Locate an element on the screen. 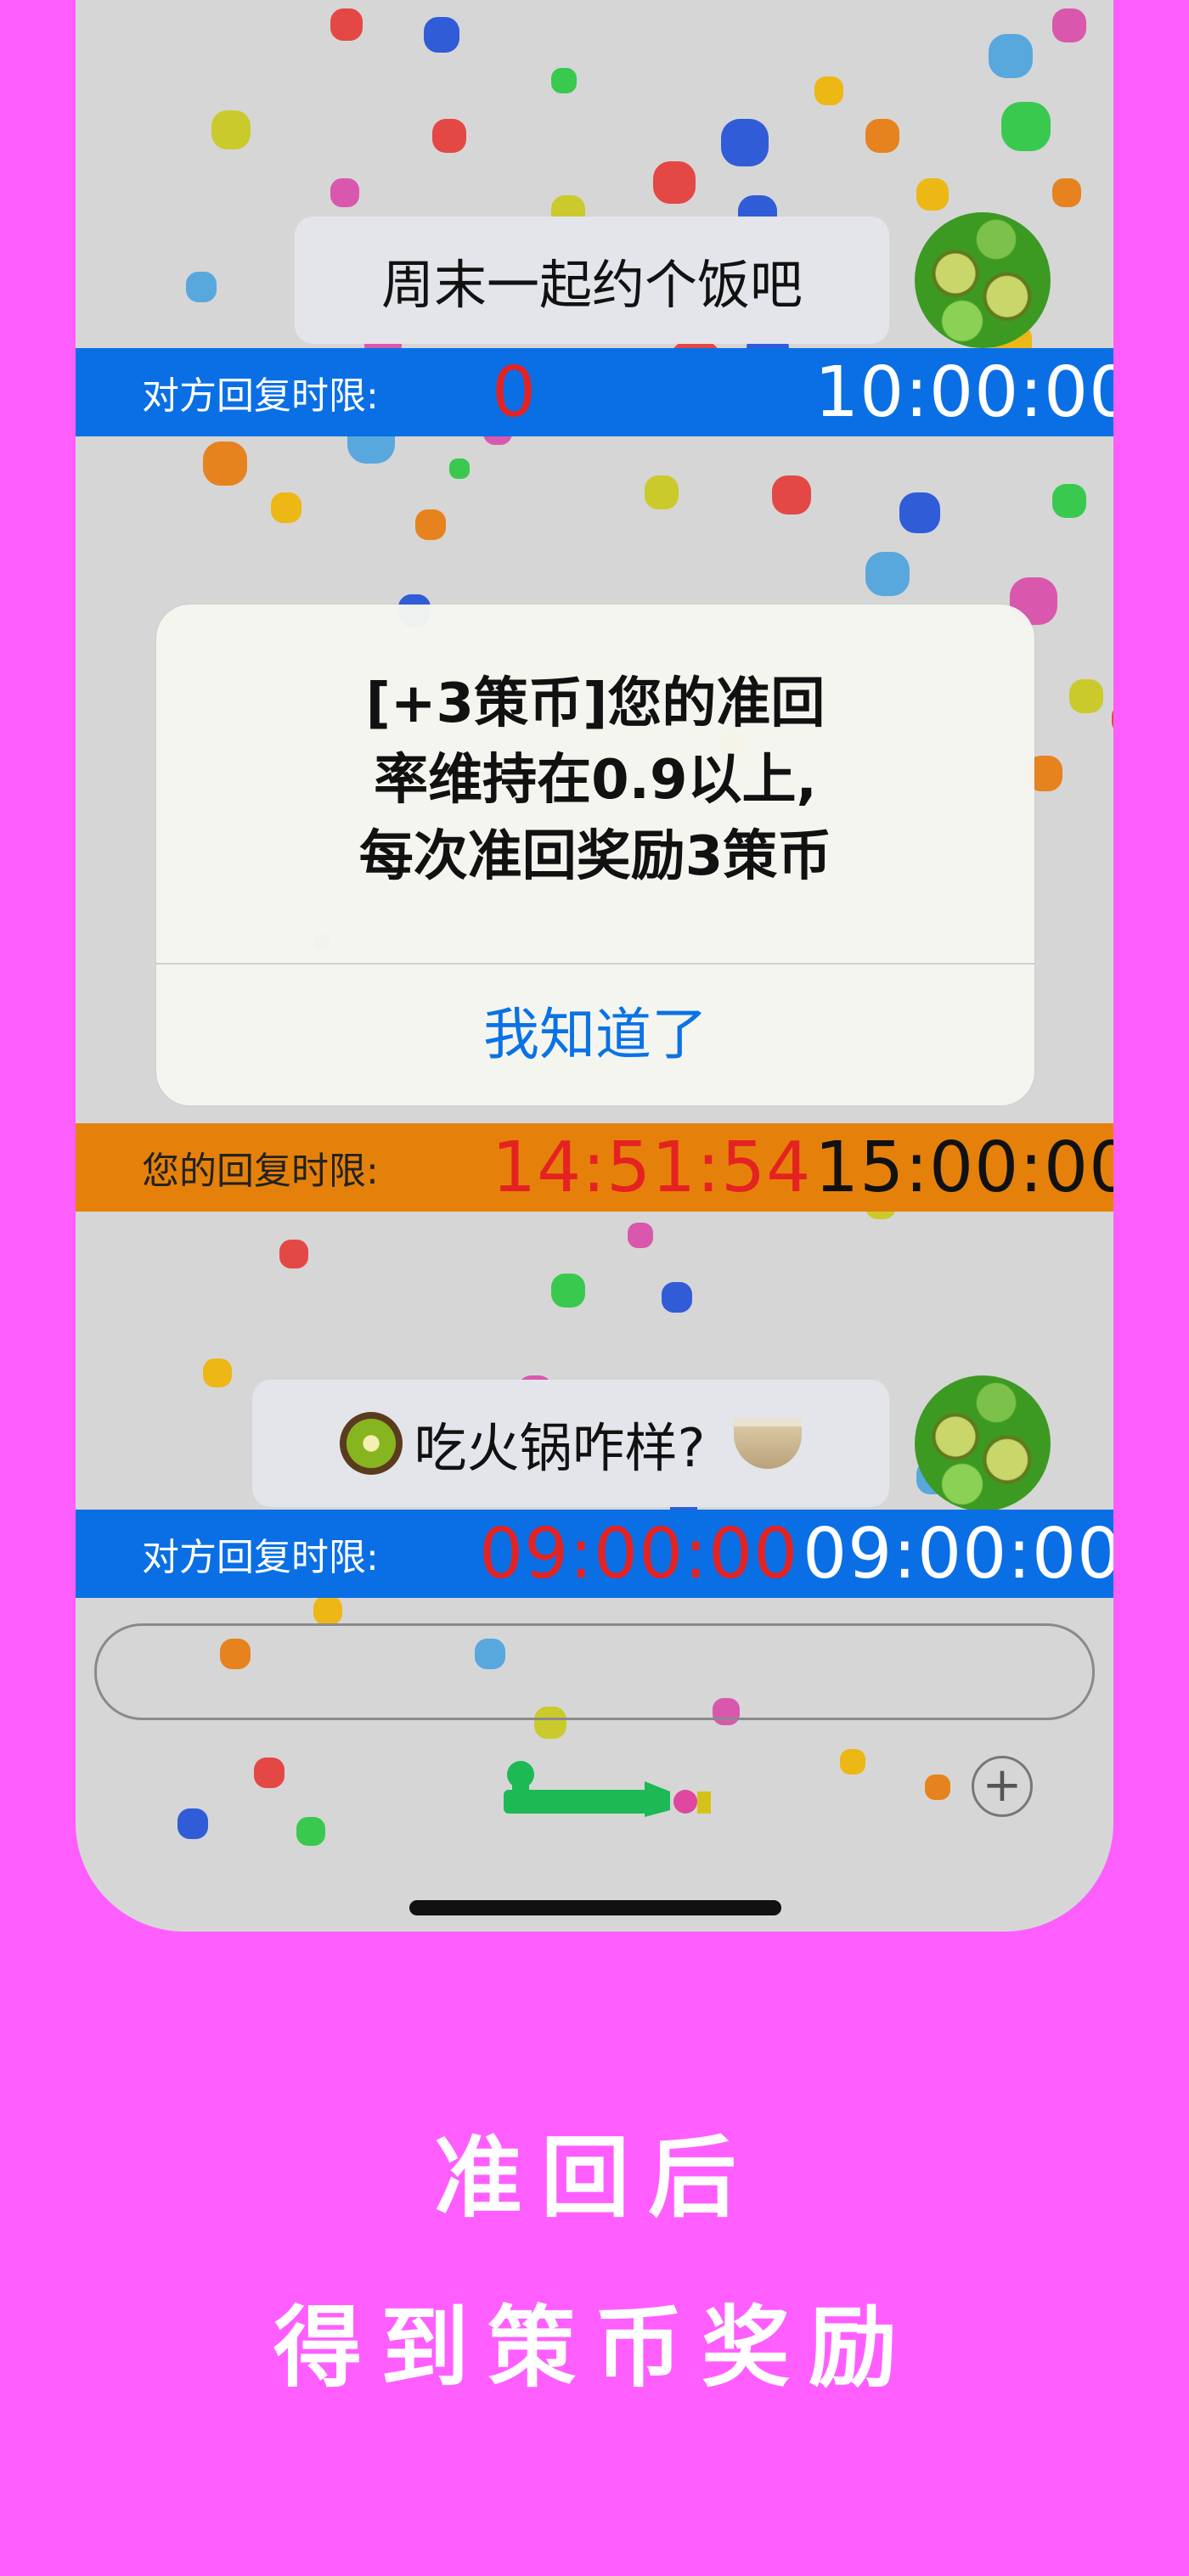  plus-circle-icon: + is located at coordinates (1003, 1786).